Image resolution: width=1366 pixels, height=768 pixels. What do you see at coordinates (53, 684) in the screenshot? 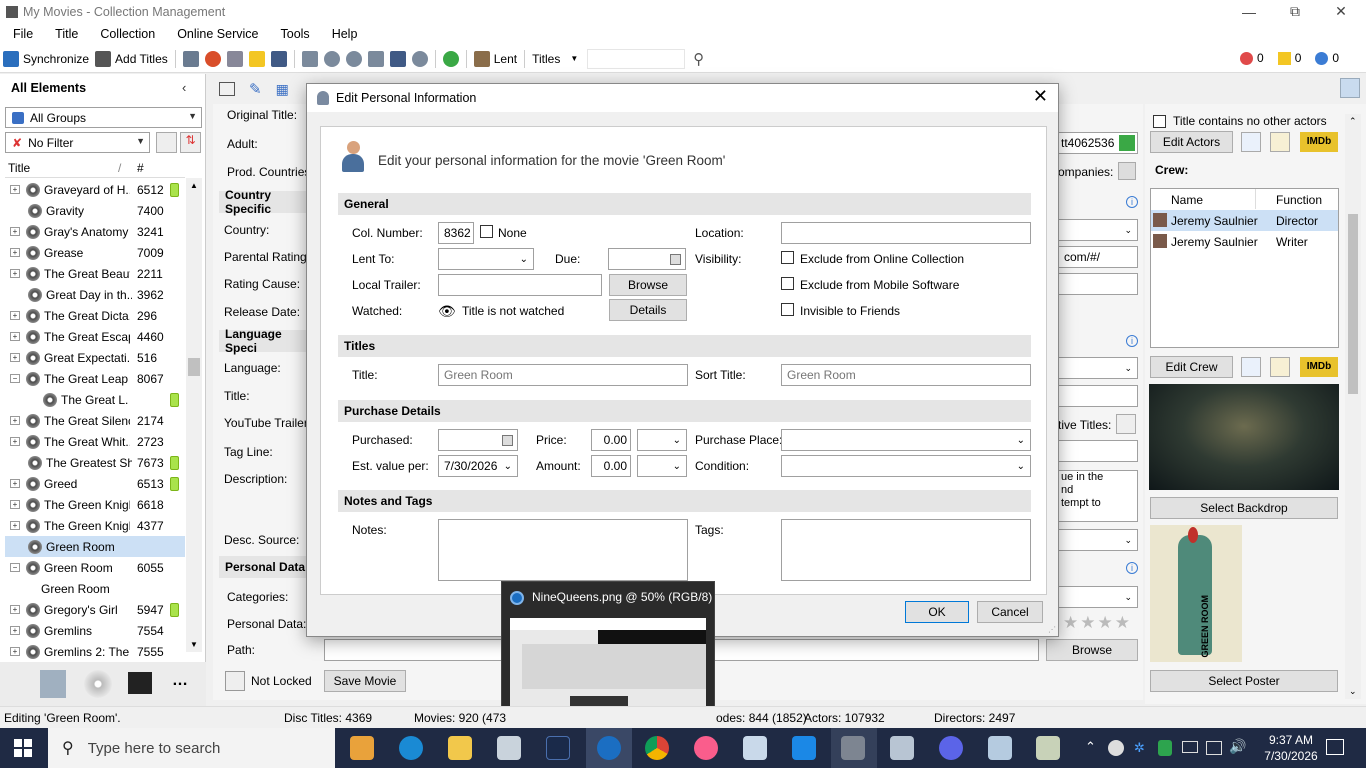
I see `box-icon` at bounding box center [53, 684].